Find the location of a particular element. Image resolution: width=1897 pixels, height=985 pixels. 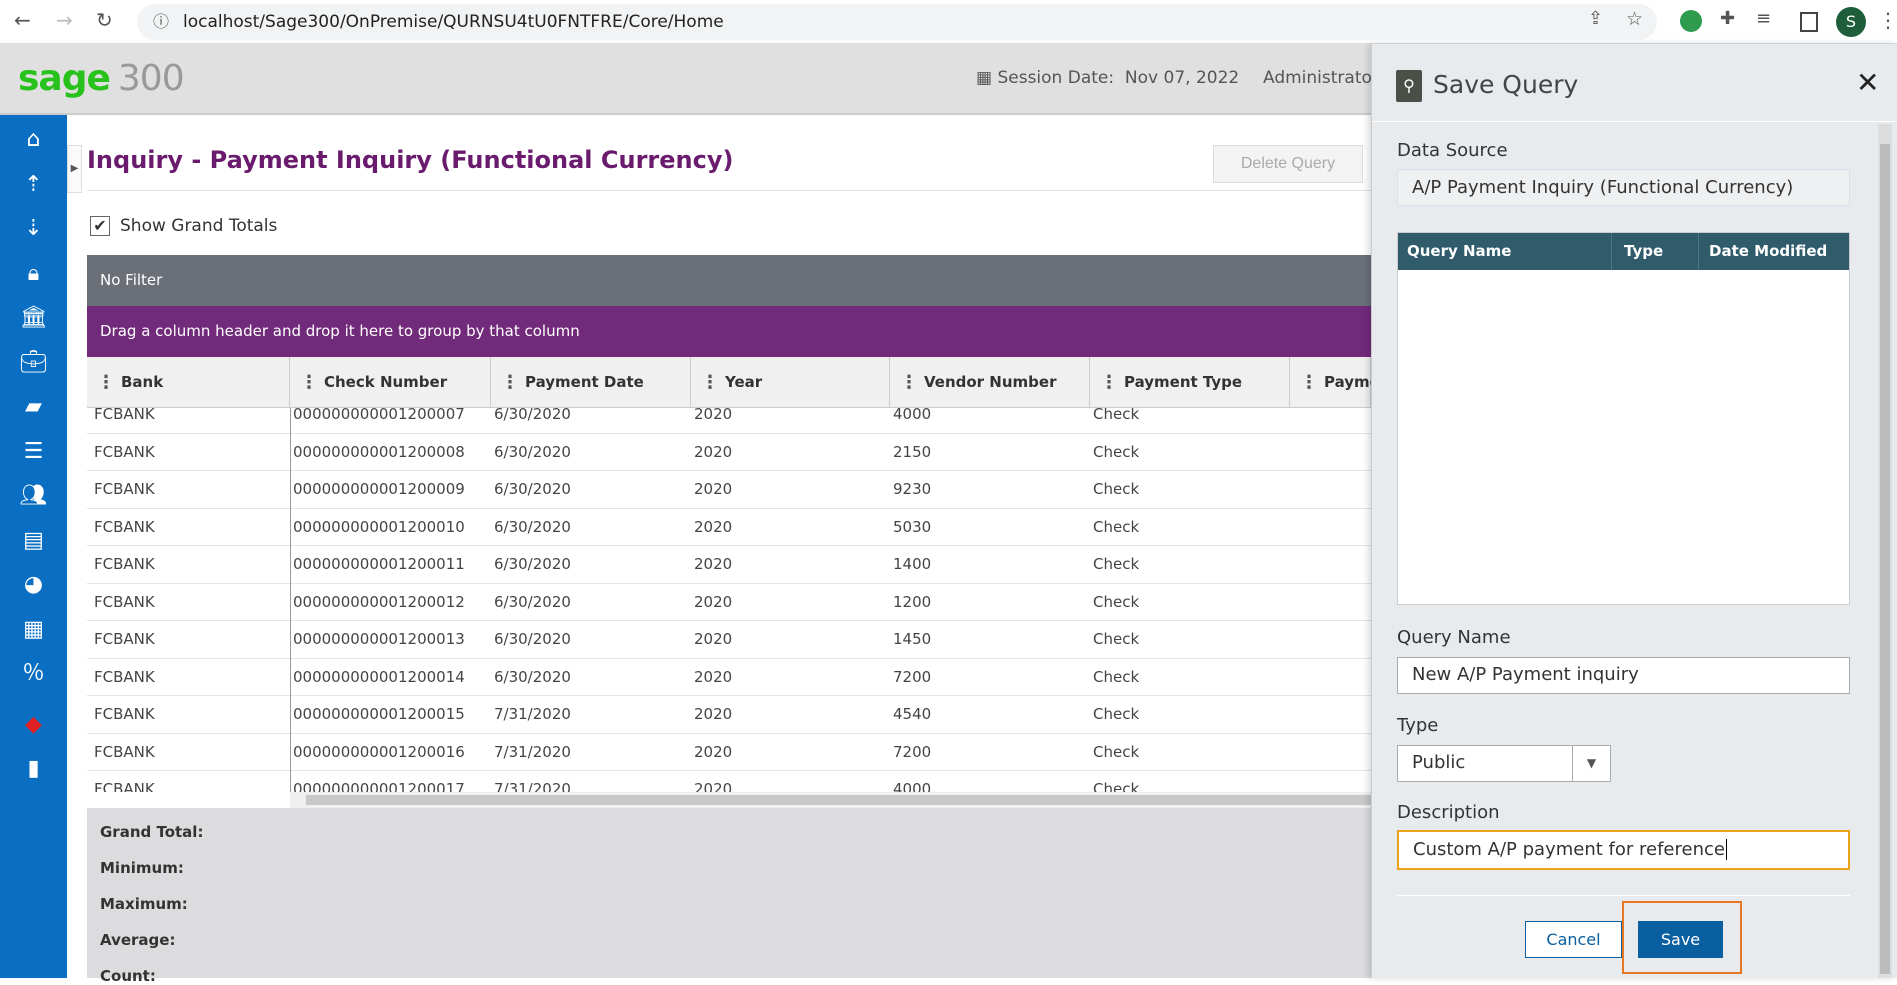

forward-icon: → is located at coordinates (64, 20).